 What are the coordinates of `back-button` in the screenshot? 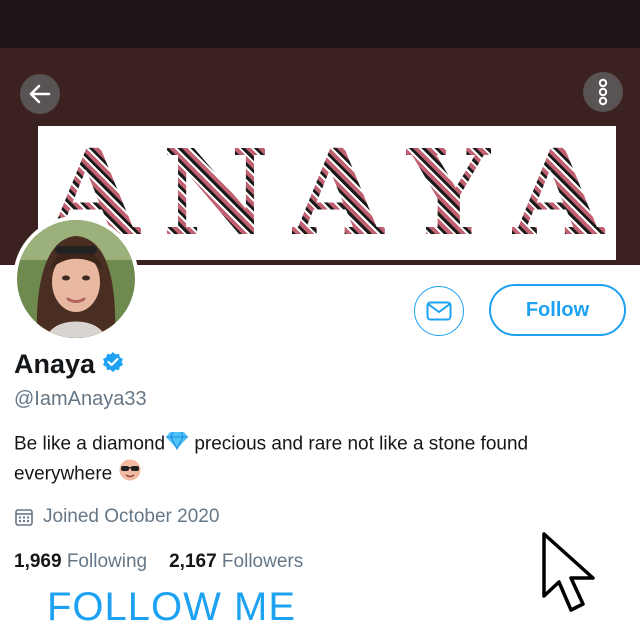 It's located at (40, 94).